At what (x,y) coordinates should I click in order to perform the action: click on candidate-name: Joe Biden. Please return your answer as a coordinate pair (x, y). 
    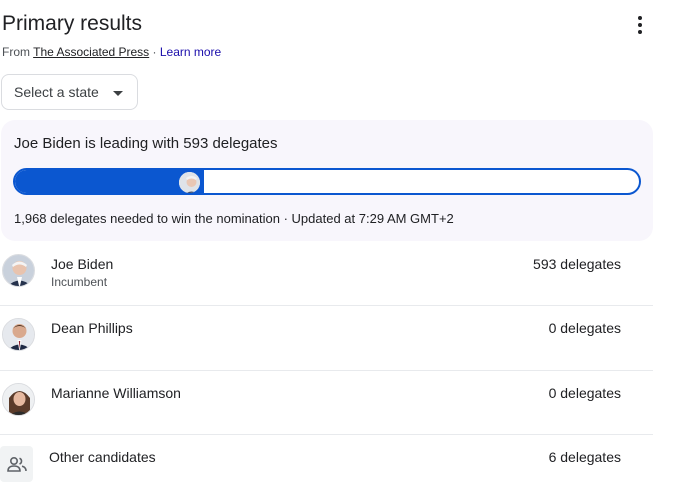
    Looking at the image, I should click on (82, 264).